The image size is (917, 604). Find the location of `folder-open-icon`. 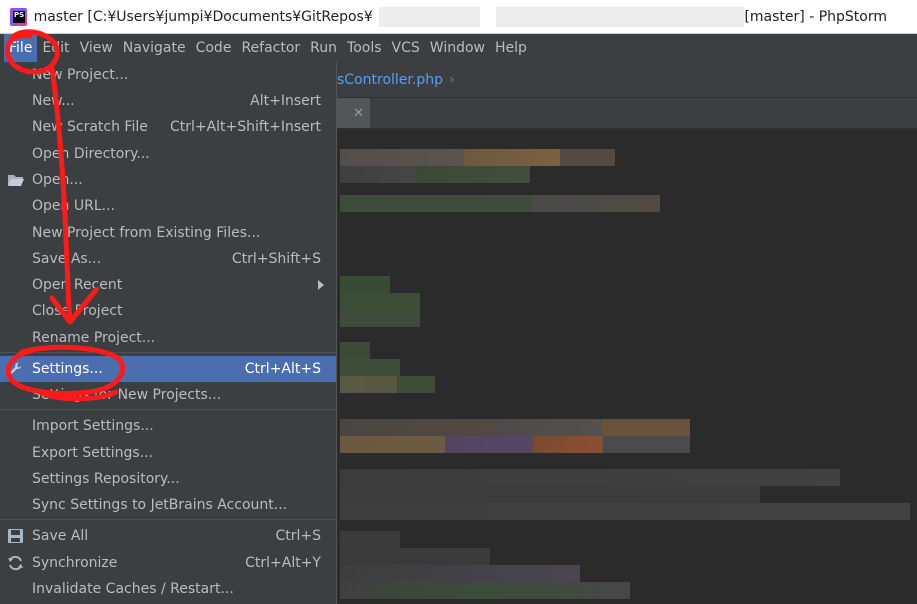

folder-open-icon is located at coordinates (16, 180).